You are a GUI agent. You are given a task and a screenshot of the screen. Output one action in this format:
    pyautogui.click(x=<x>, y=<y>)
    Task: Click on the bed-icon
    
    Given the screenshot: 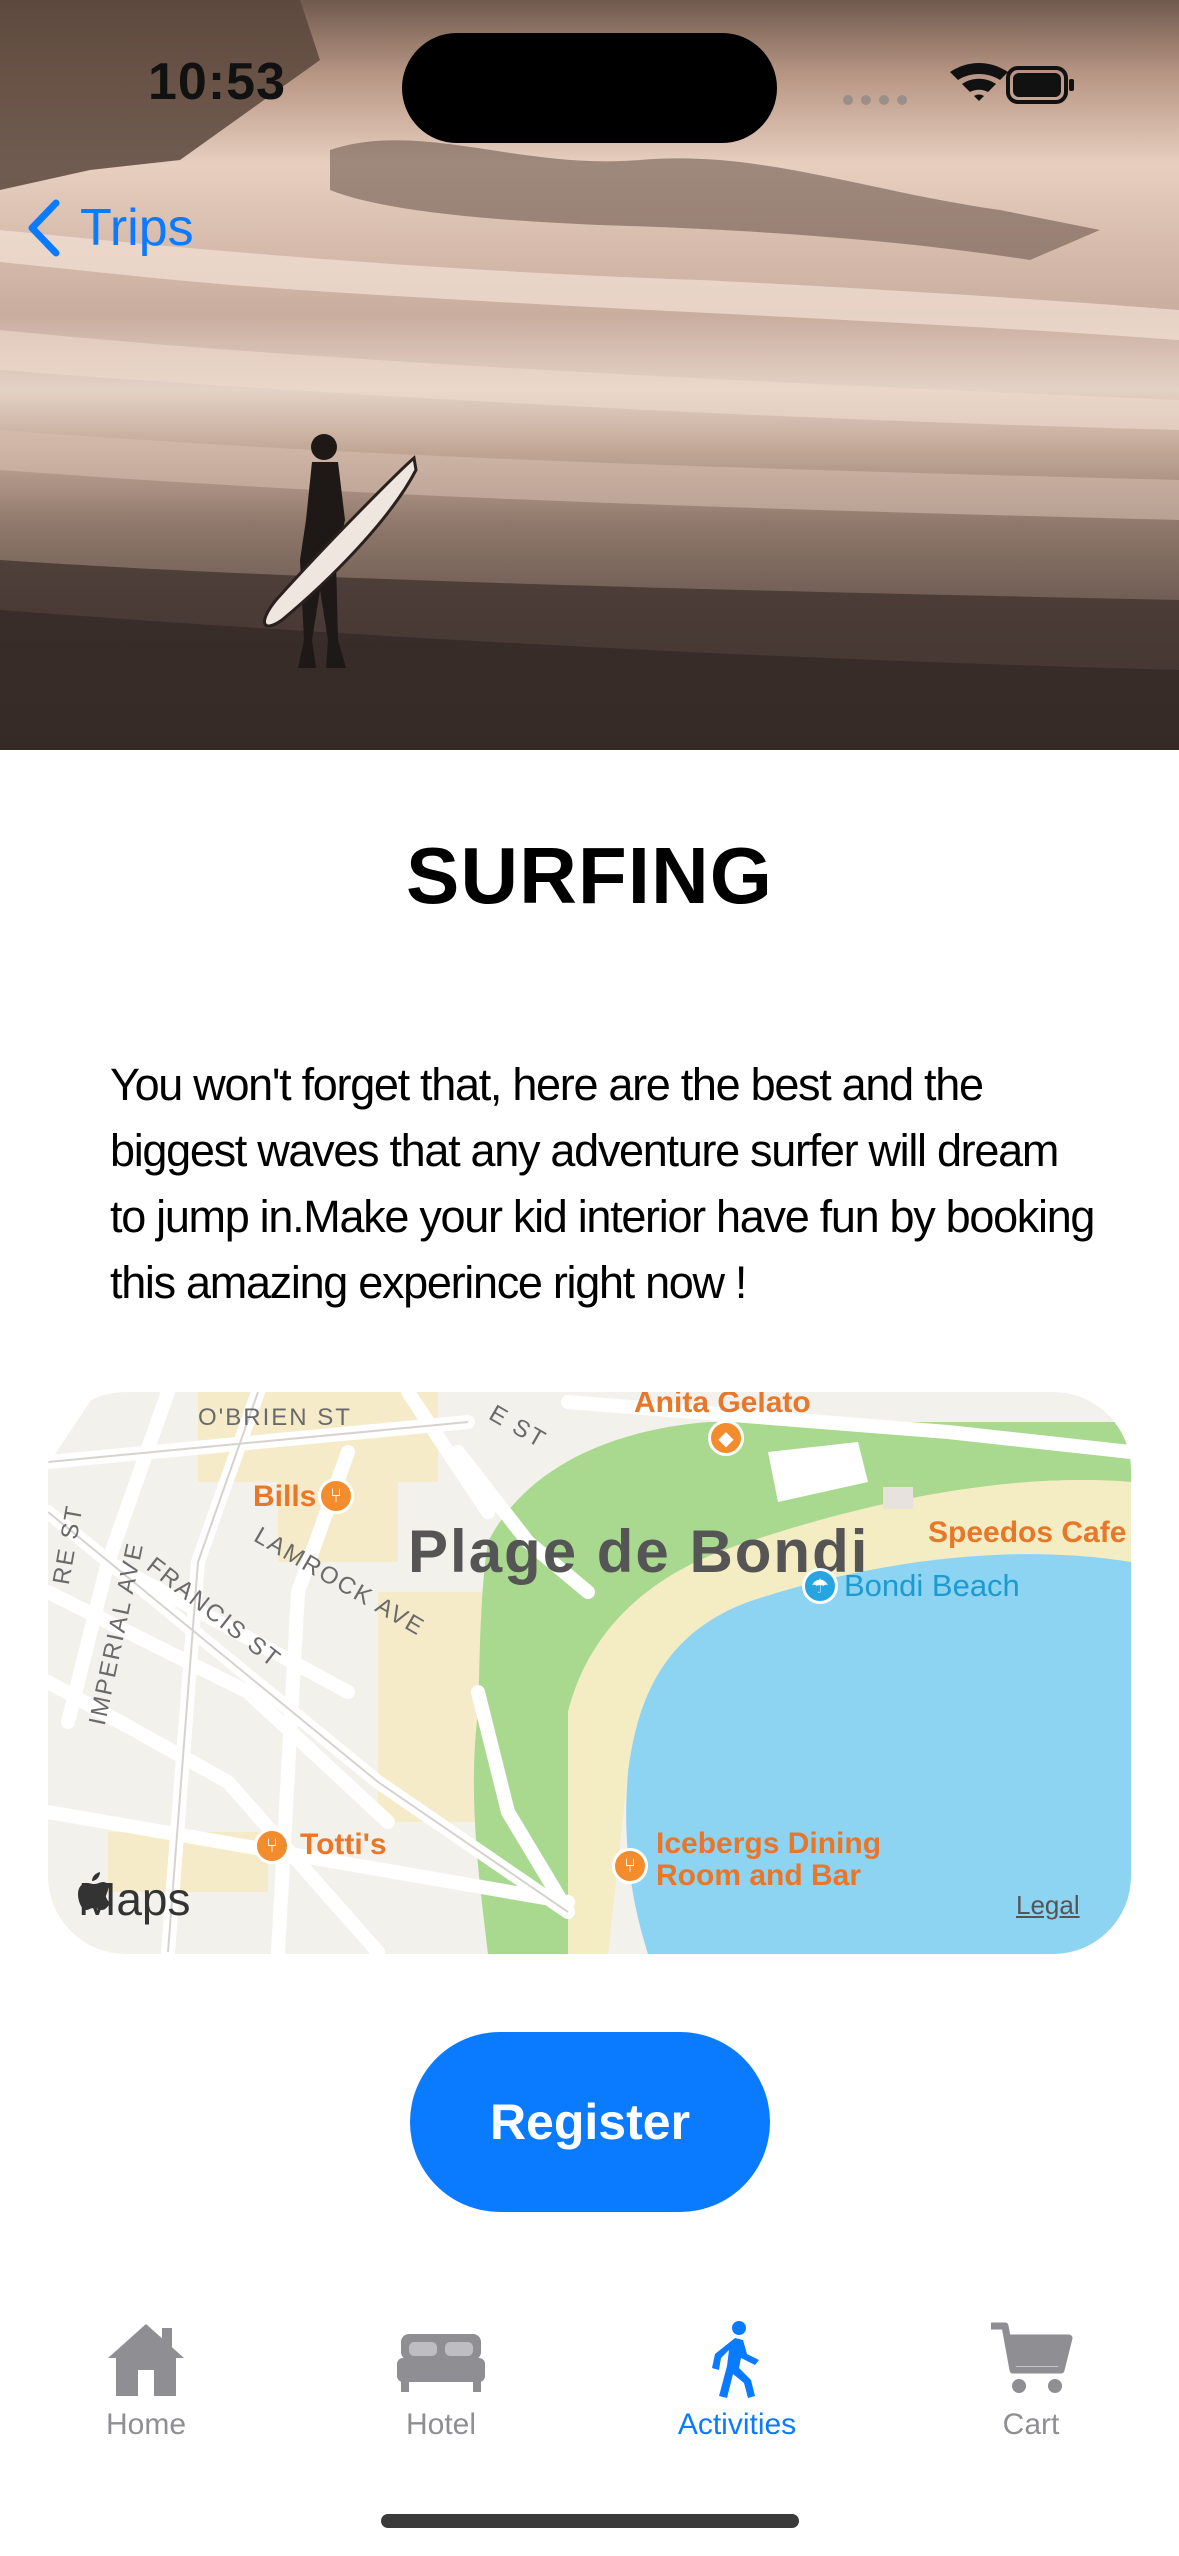 What is the action you would take?
    pyautogui.click(x=441, y=2363)
    